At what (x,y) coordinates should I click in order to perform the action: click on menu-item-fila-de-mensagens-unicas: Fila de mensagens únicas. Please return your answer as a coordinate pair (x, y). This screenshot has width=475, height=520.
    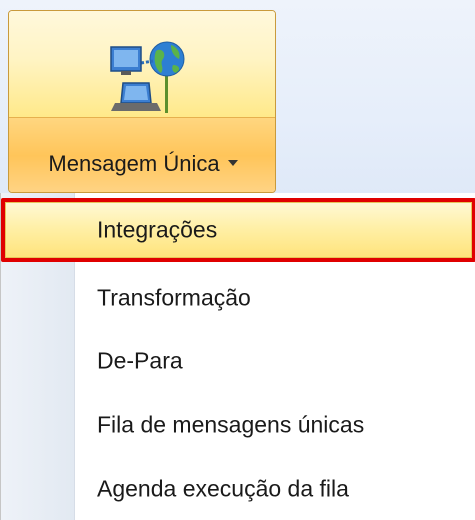
    Looking at the image, I should click on (238, 425).